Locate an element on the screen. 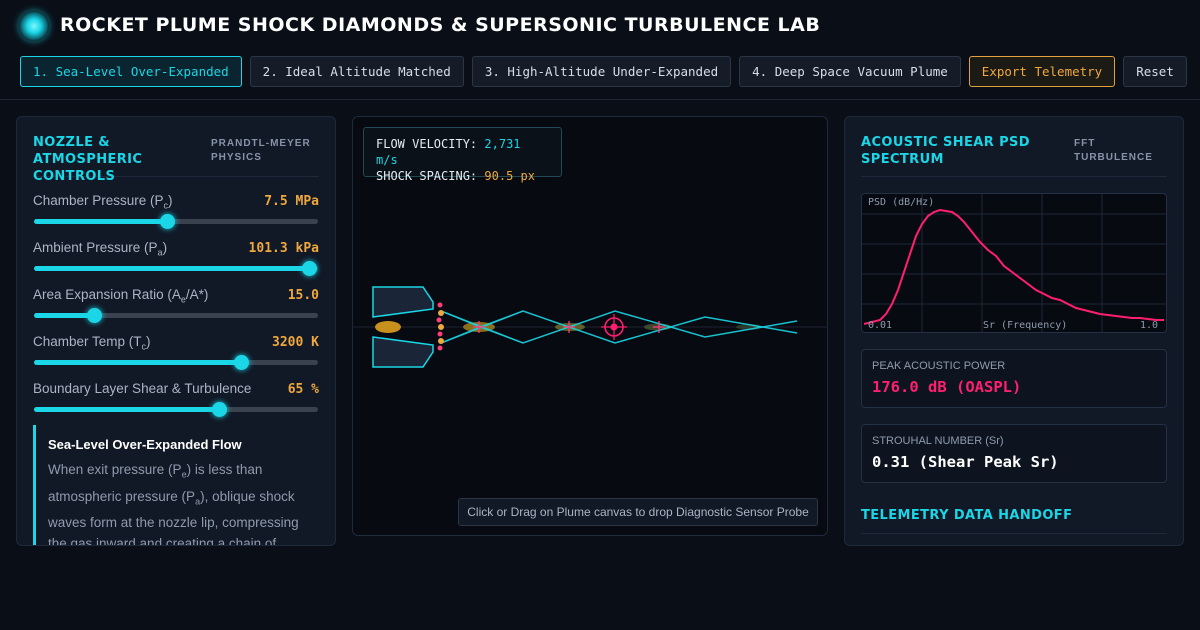 This screenshot has height=630, width=1200. flow-velocity-label: FLOW VELOCITY: is located at coordinates (427, 144).